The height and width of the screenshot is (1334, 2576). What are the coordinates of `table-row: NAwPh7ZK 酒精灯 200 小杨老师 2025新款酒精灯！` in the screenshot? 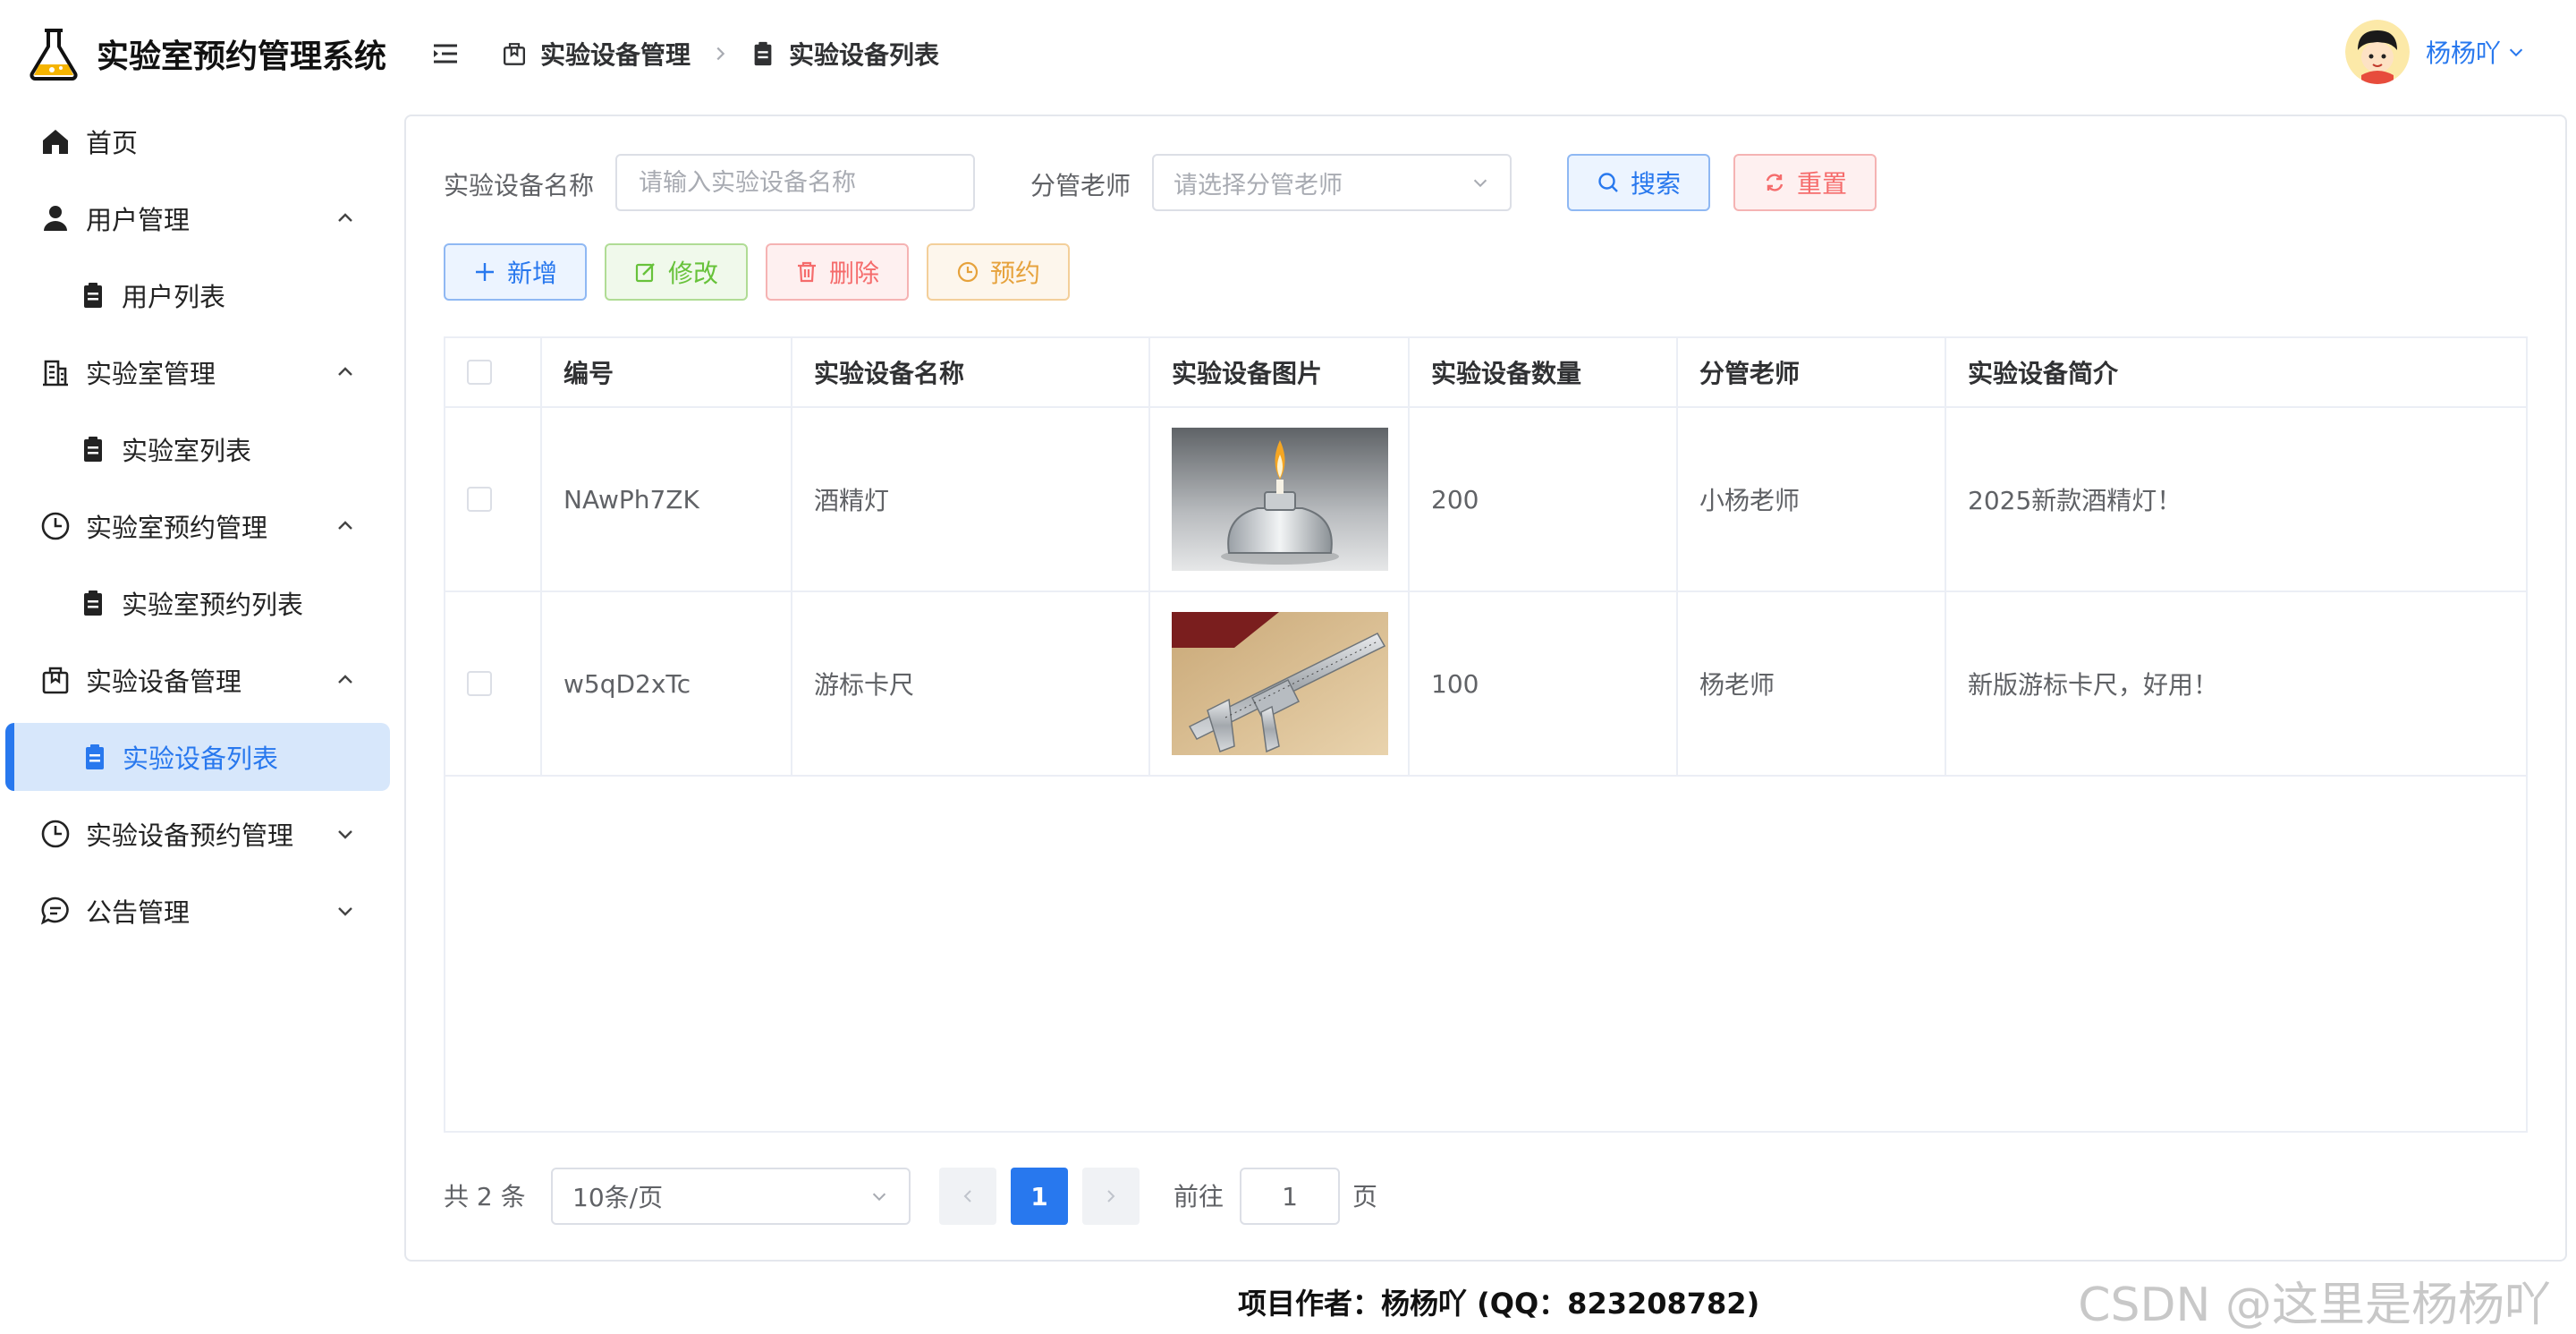 It's located at (1485, 500).